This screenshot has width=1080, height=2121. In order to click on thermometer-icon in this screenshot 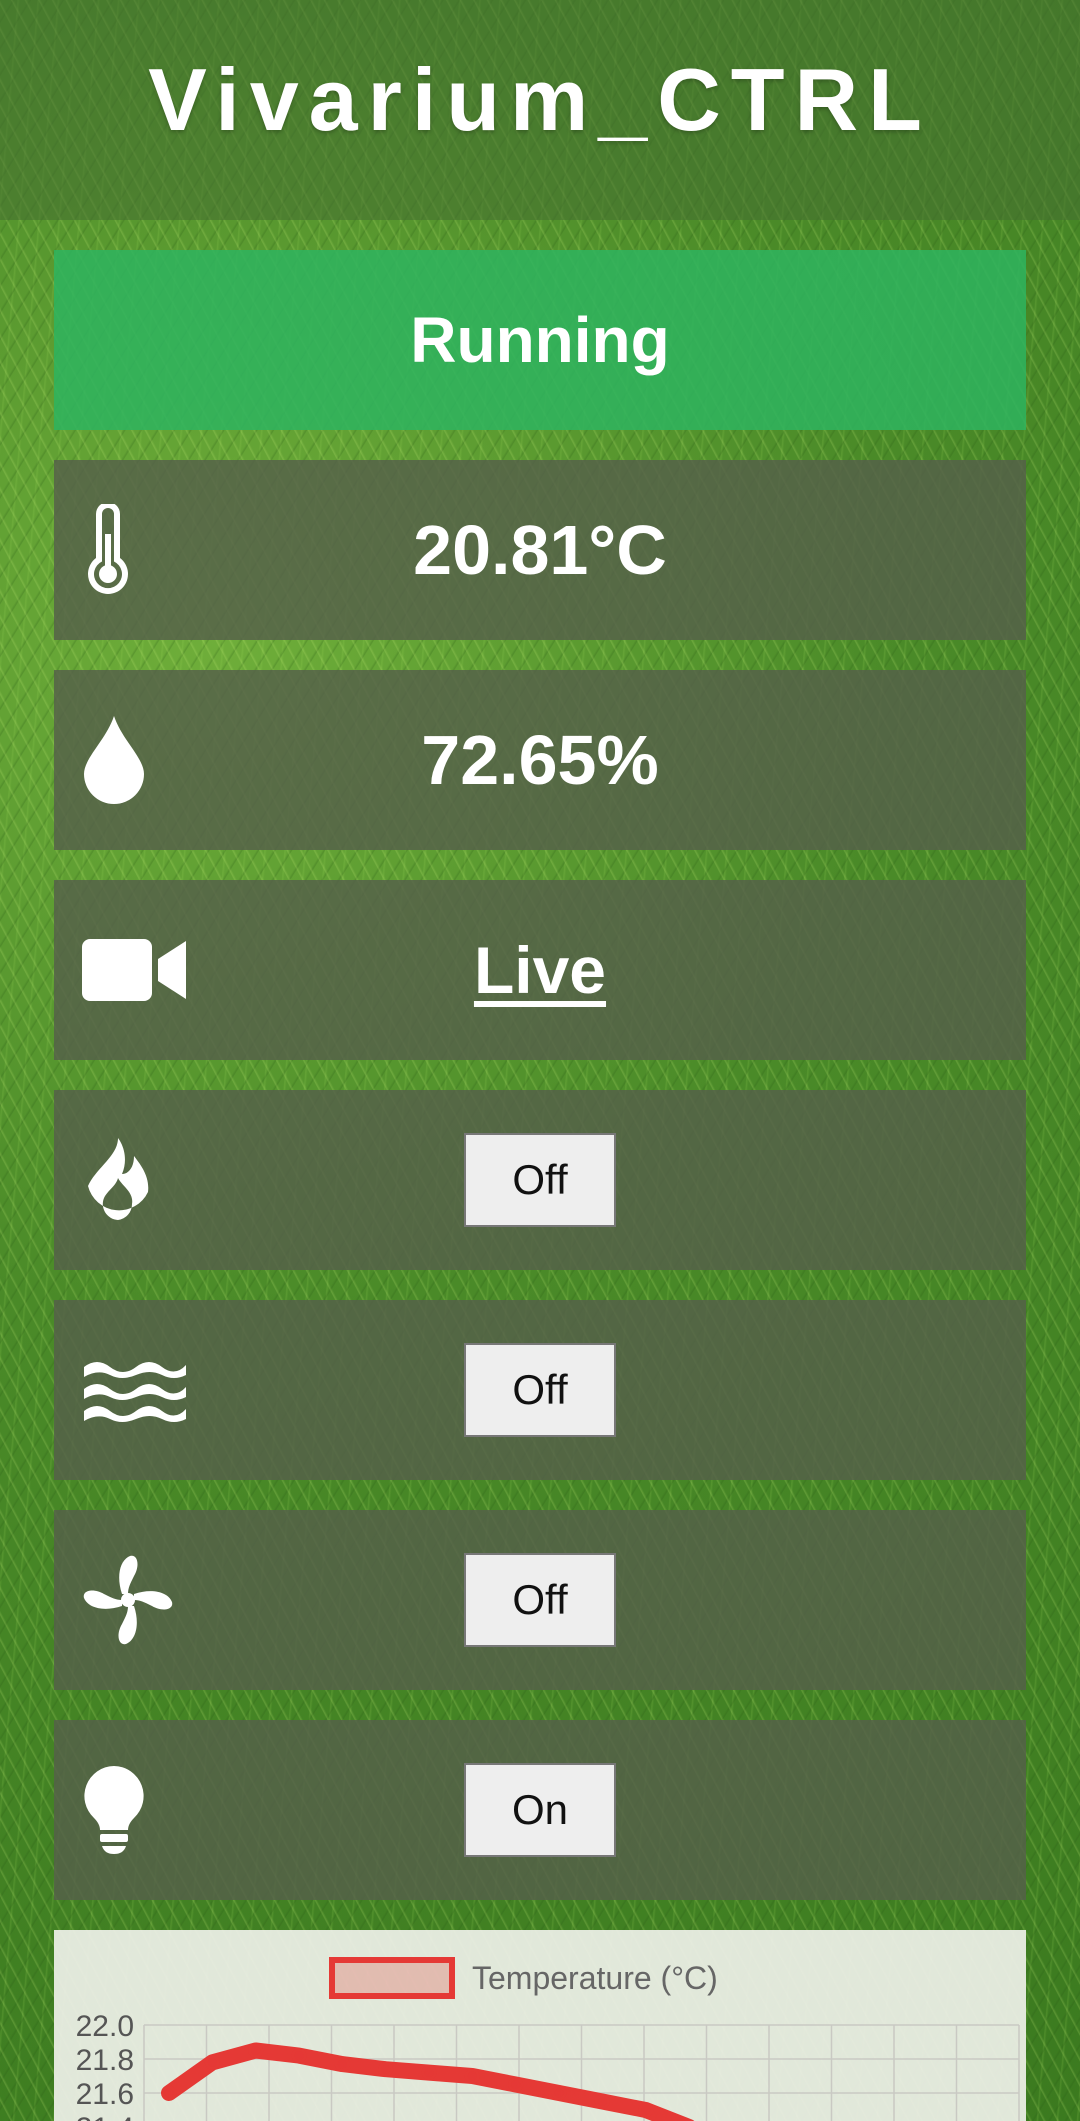, I will do `click(137, 550)`.